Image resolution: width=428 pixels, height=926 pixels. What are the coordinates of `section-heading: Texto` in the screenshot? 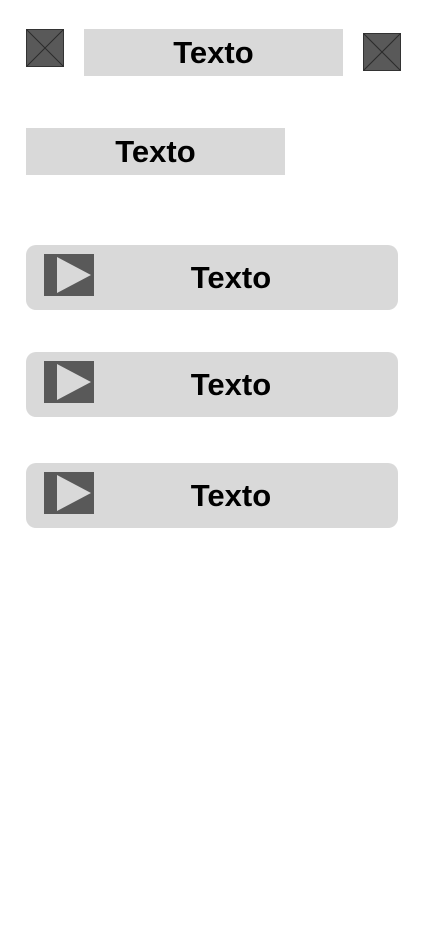 It's located at (155, 151).